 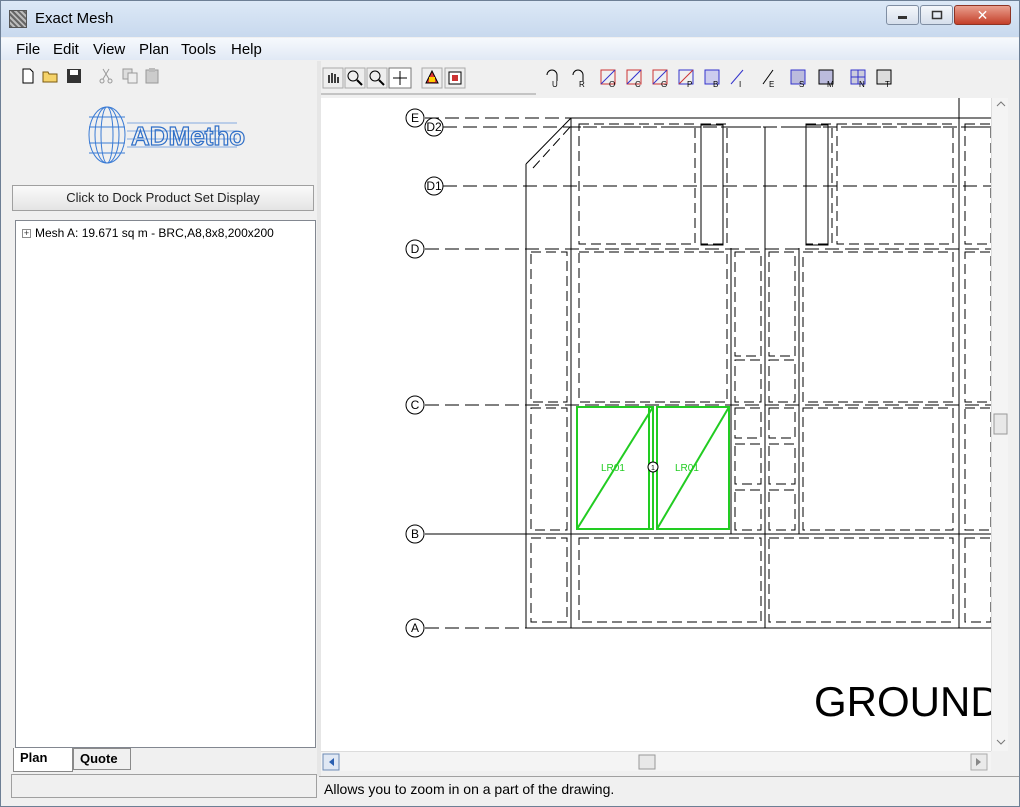 I want to click on grid-bubble-b: B, so click(x=415, y=534).